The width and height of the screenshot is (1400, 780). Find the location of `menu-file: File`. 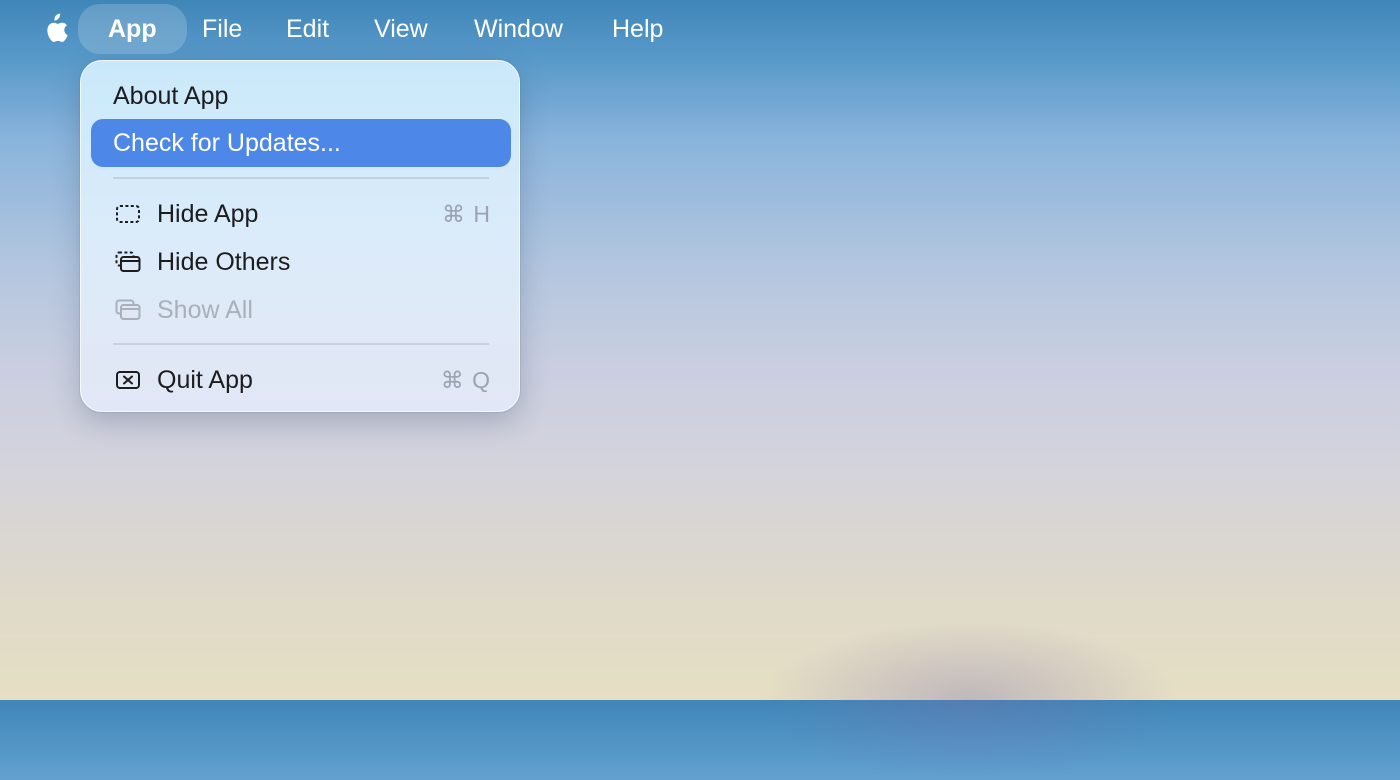

menu-file: File is located at coordinates (222, 29).